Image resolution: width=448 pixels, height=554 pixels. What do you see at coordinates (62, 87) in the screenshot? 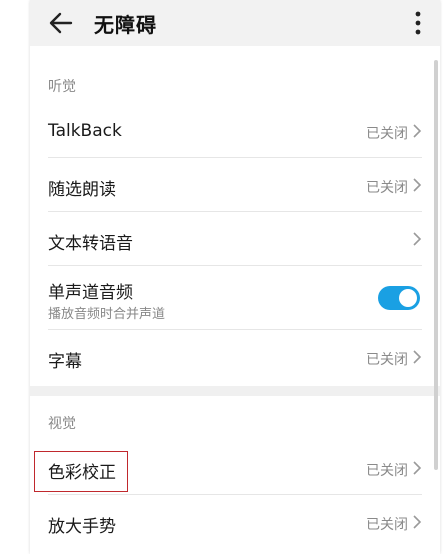
I see `section-label-hearing: 听觉` at bounding box center [62, 87].